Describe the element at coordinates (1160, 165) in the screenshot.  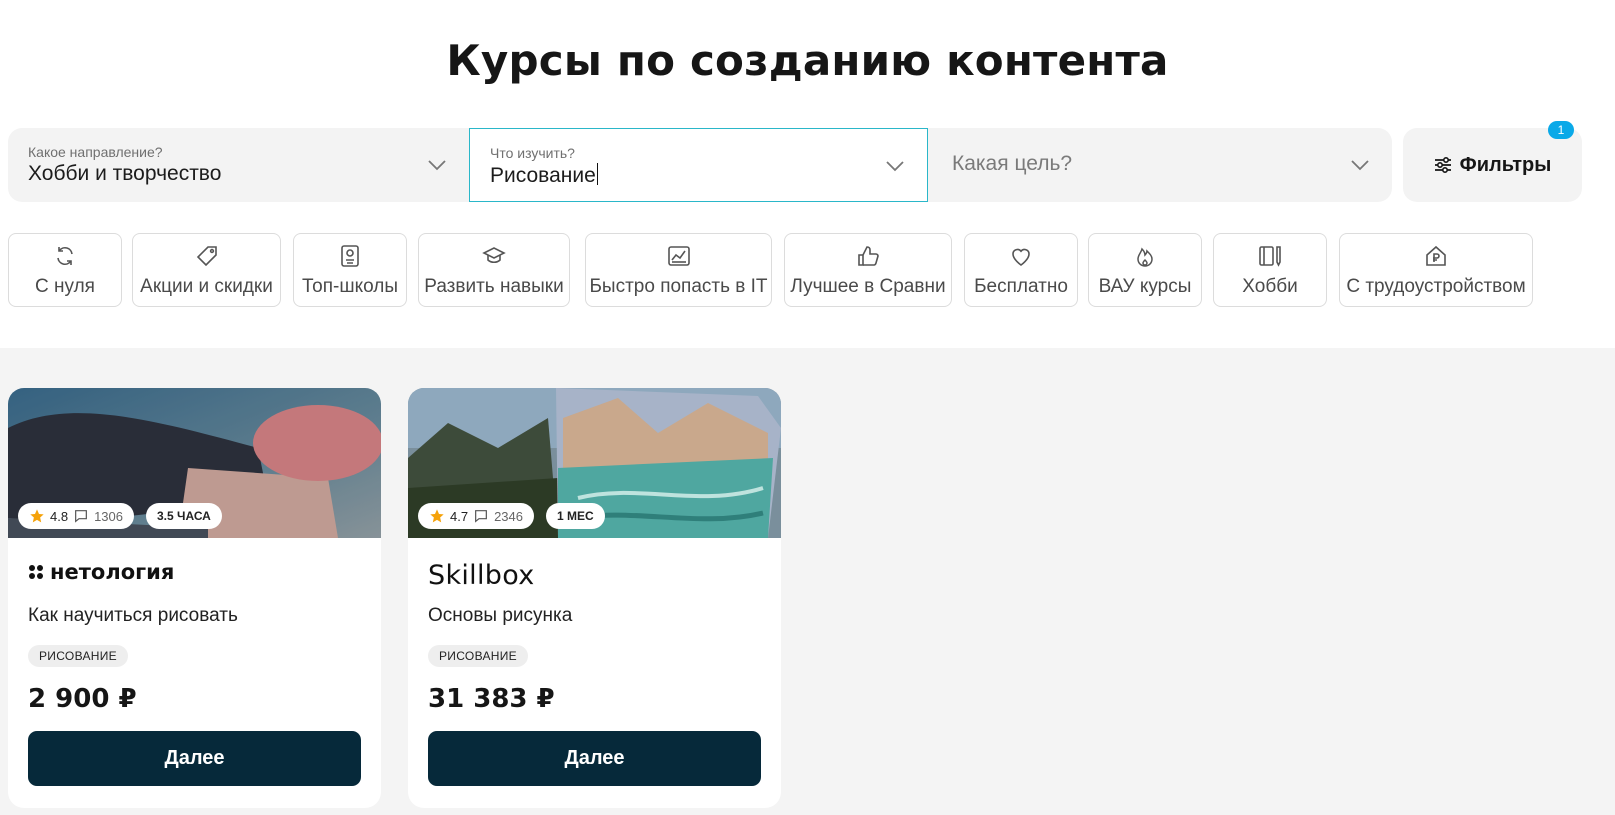
I see `goal-select: Какая цель?` at that location.